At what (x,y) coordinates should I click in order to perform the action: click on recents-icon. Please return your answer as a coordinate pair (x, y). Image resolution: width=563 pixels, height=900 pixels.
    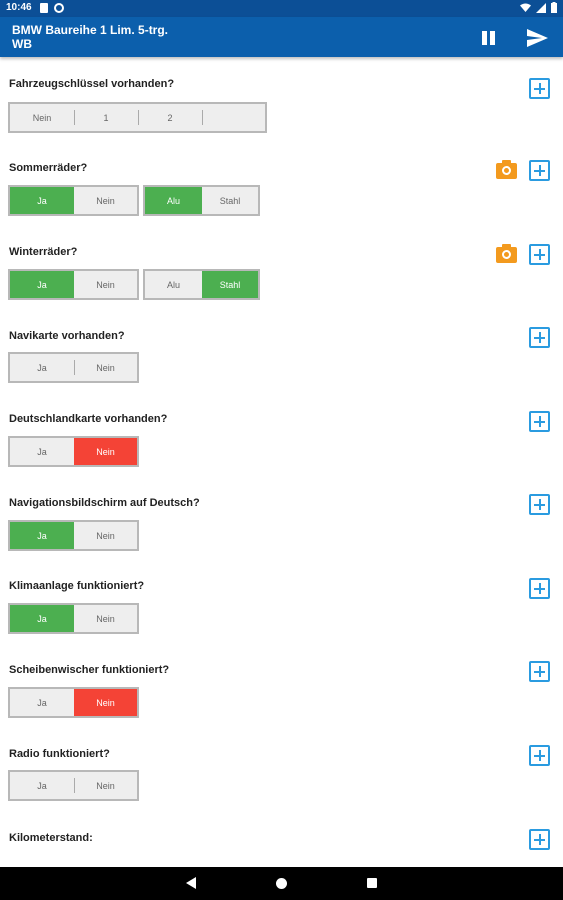
    Looking at the image, I should click on (372, 883).